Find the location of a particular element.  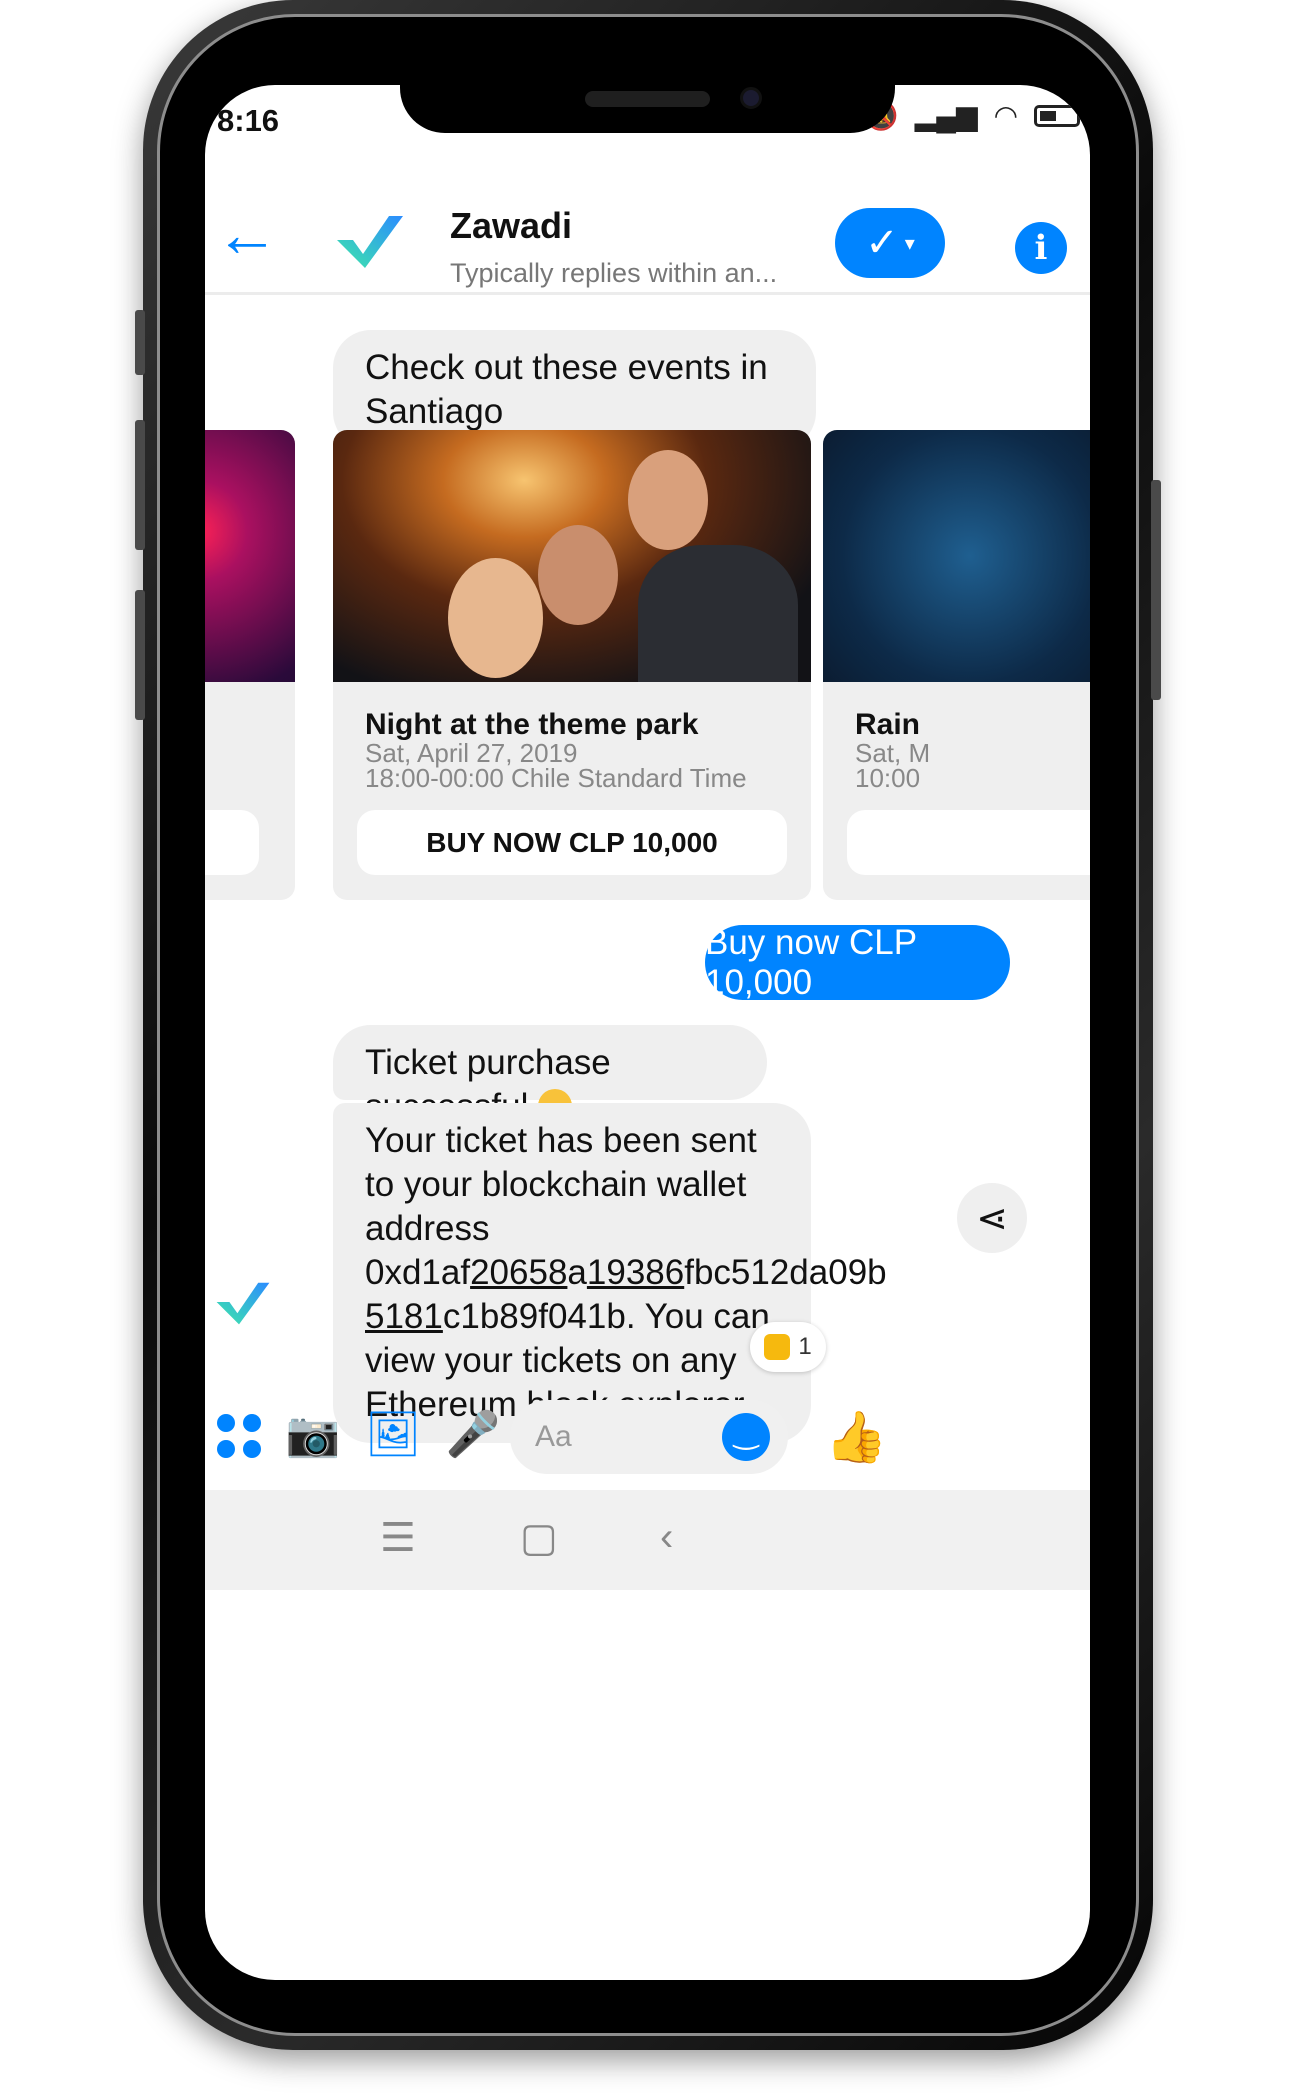

event-card-left is located at coordinates (250, 665).